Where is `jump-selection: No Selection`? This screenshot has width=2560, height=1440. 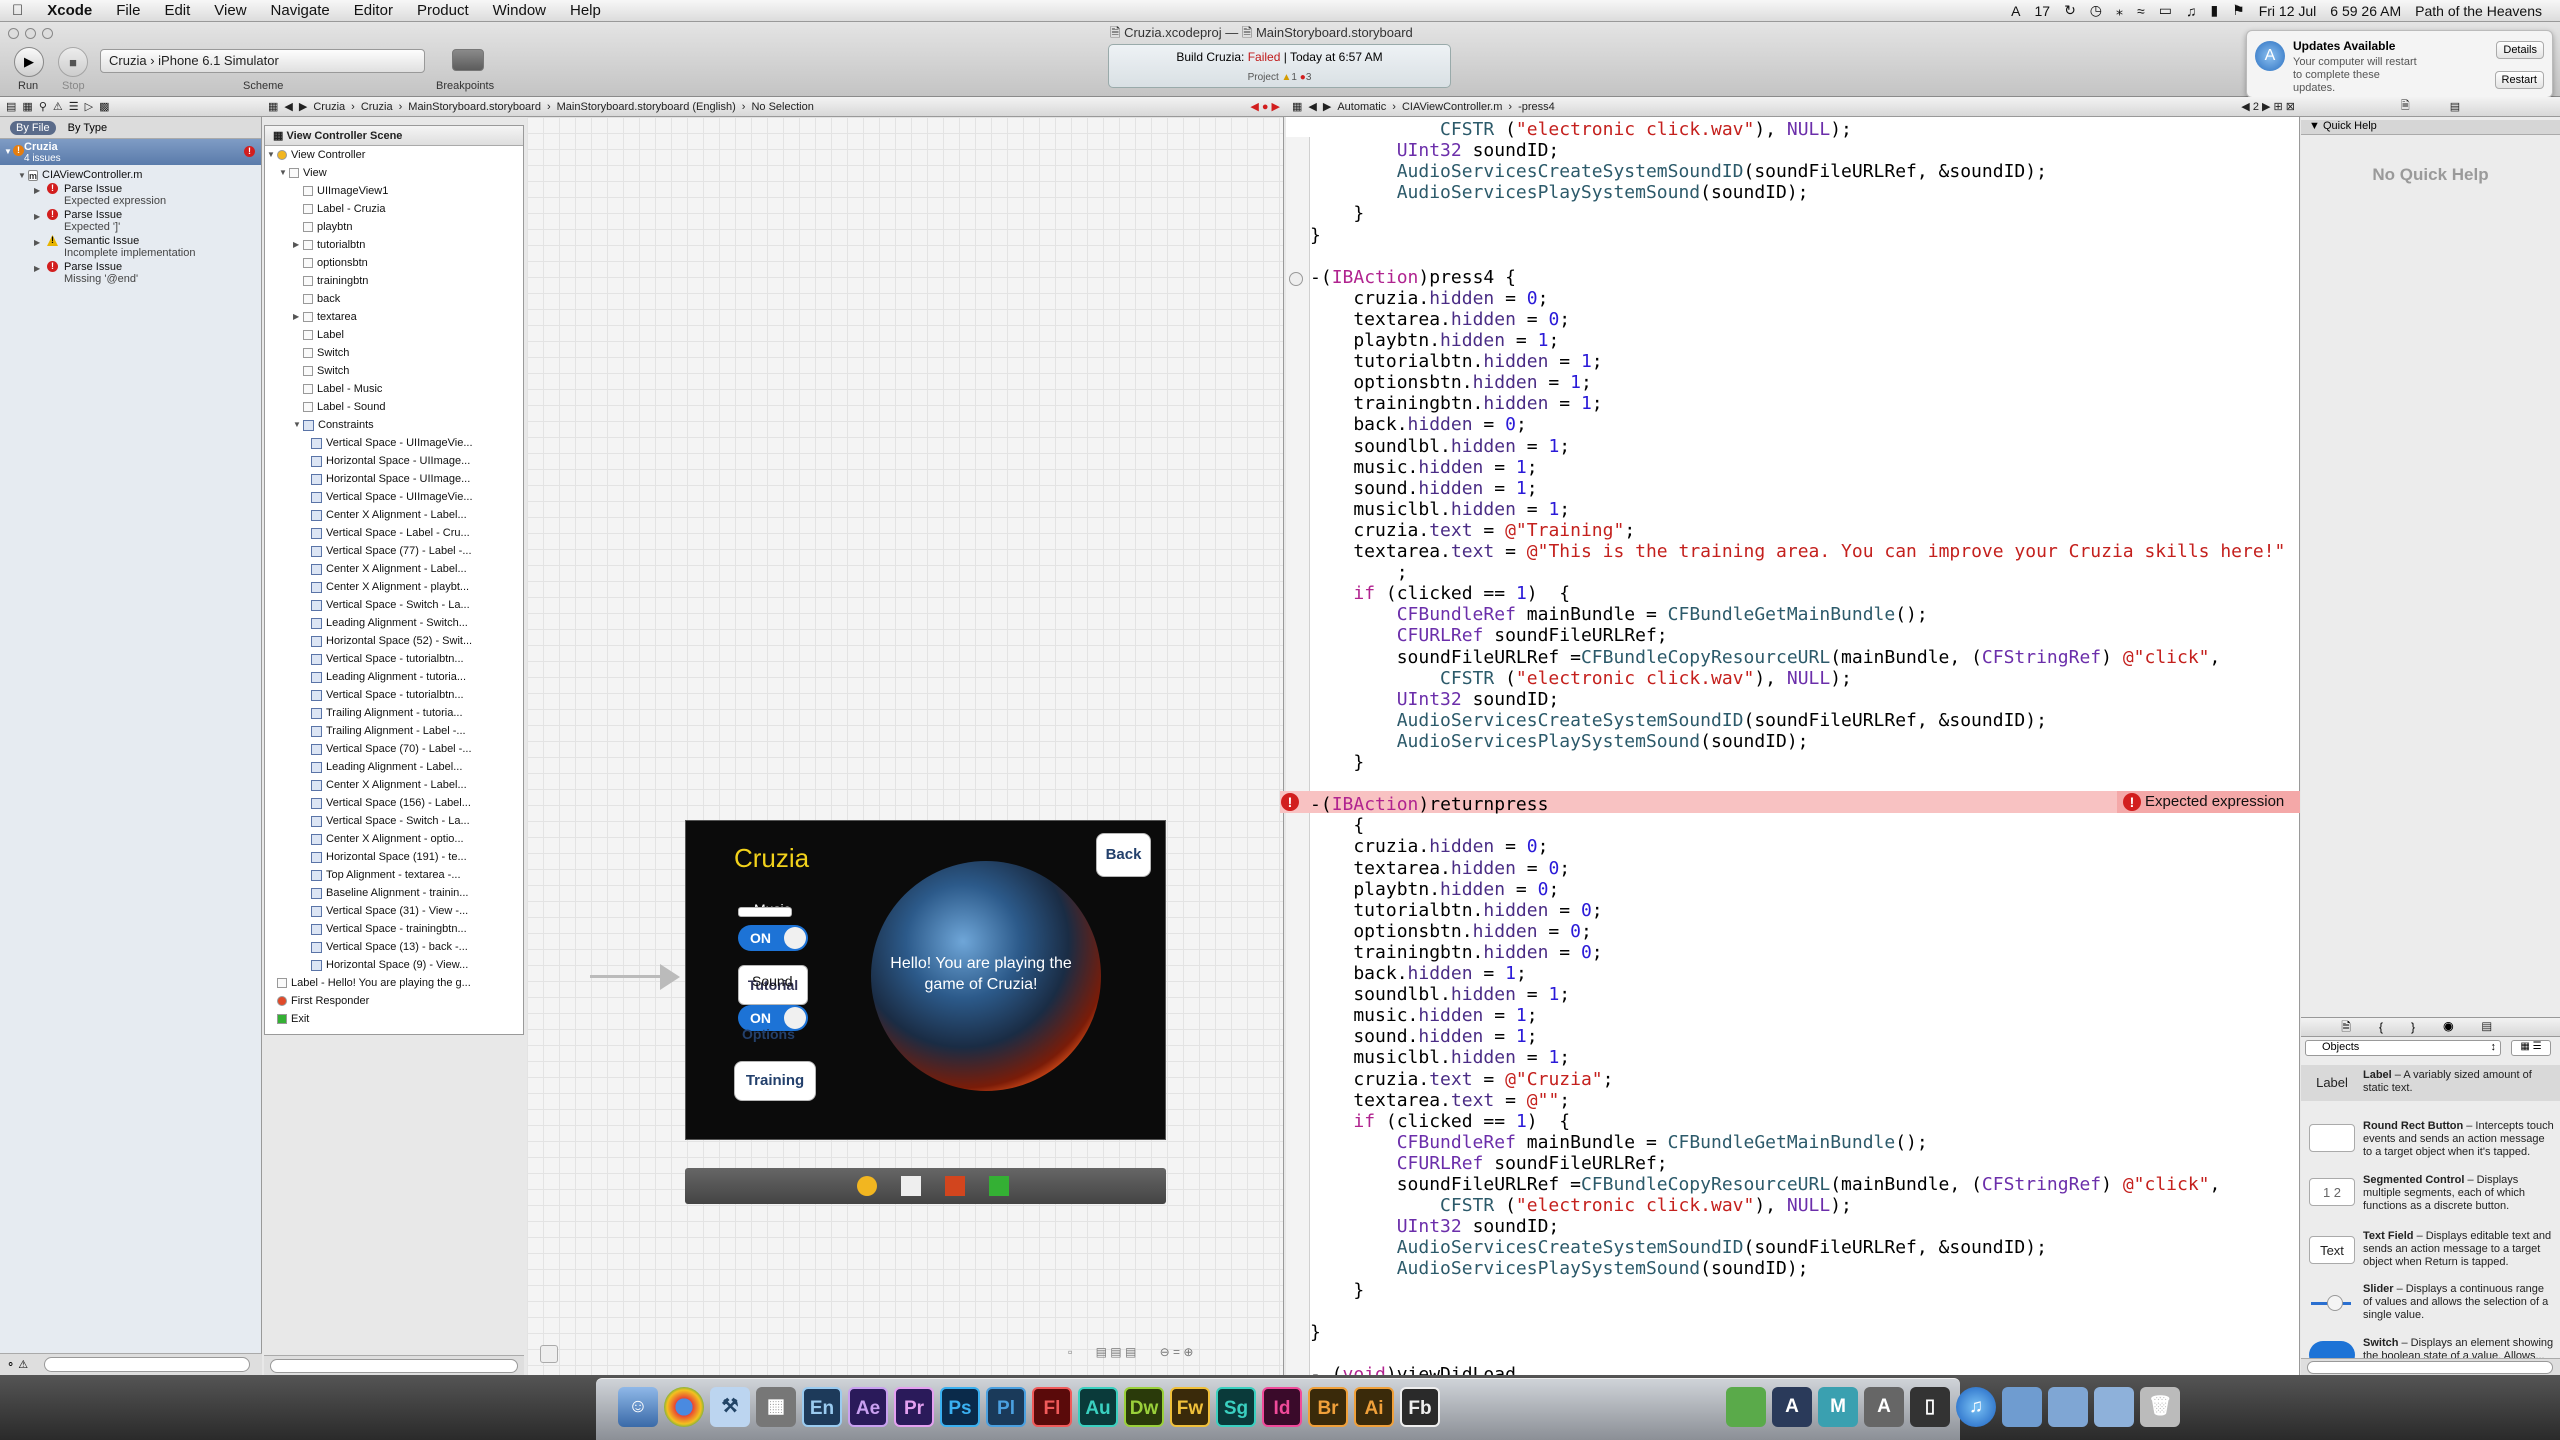 jump-selection: No Selection is located at coordinates (782, 107).